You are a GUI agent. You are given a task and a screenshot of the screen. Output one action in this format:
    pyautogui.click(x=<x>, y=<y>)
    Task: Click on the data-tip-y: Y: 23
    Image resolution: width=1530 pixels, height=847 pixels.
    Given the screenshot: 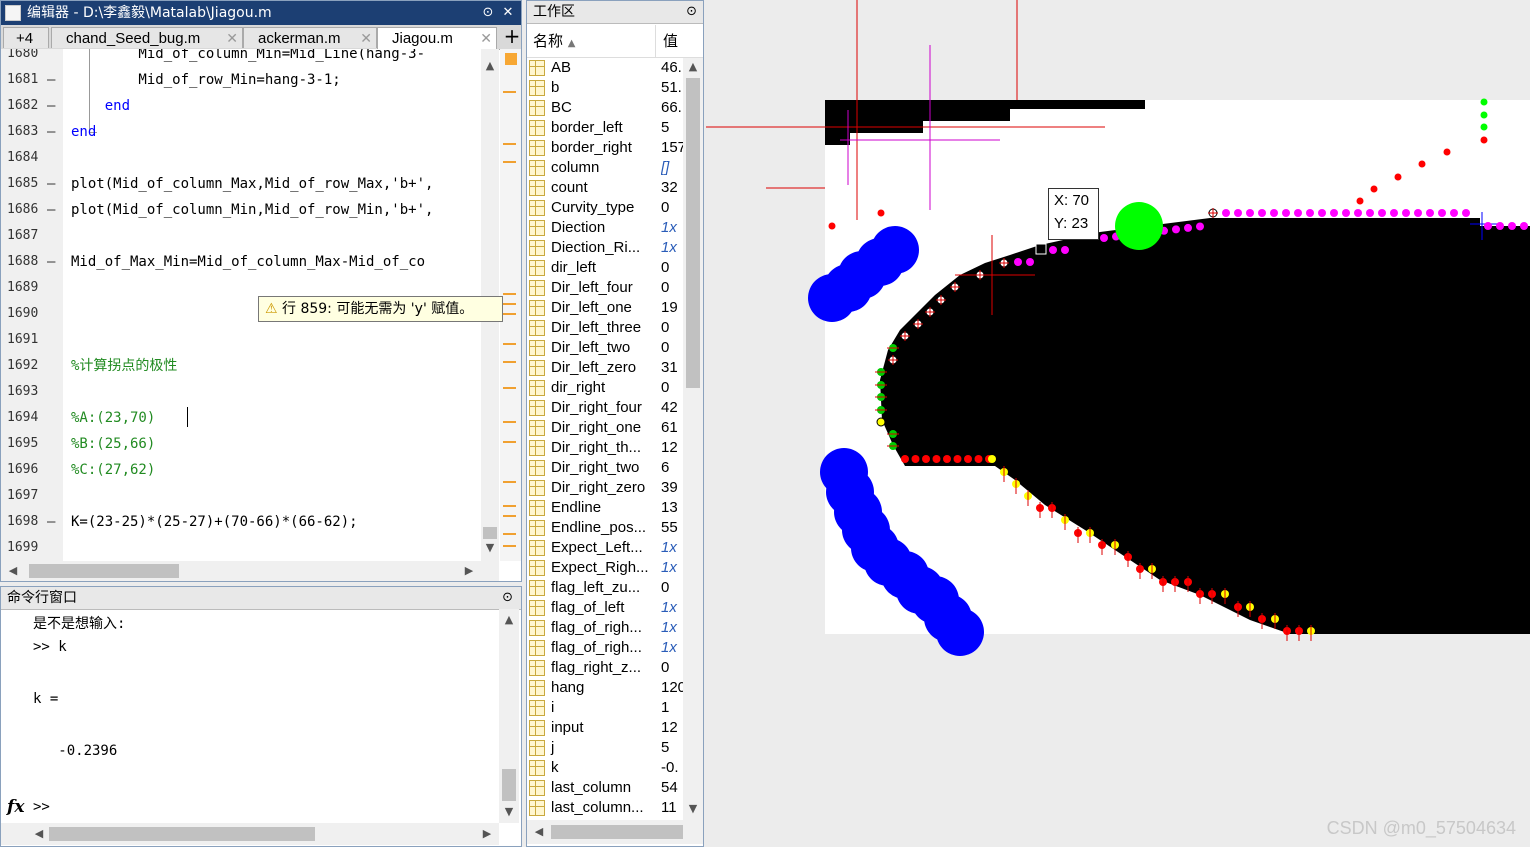 What is the action you would take?
    pyautogui.click(x=1071, y=223)
    